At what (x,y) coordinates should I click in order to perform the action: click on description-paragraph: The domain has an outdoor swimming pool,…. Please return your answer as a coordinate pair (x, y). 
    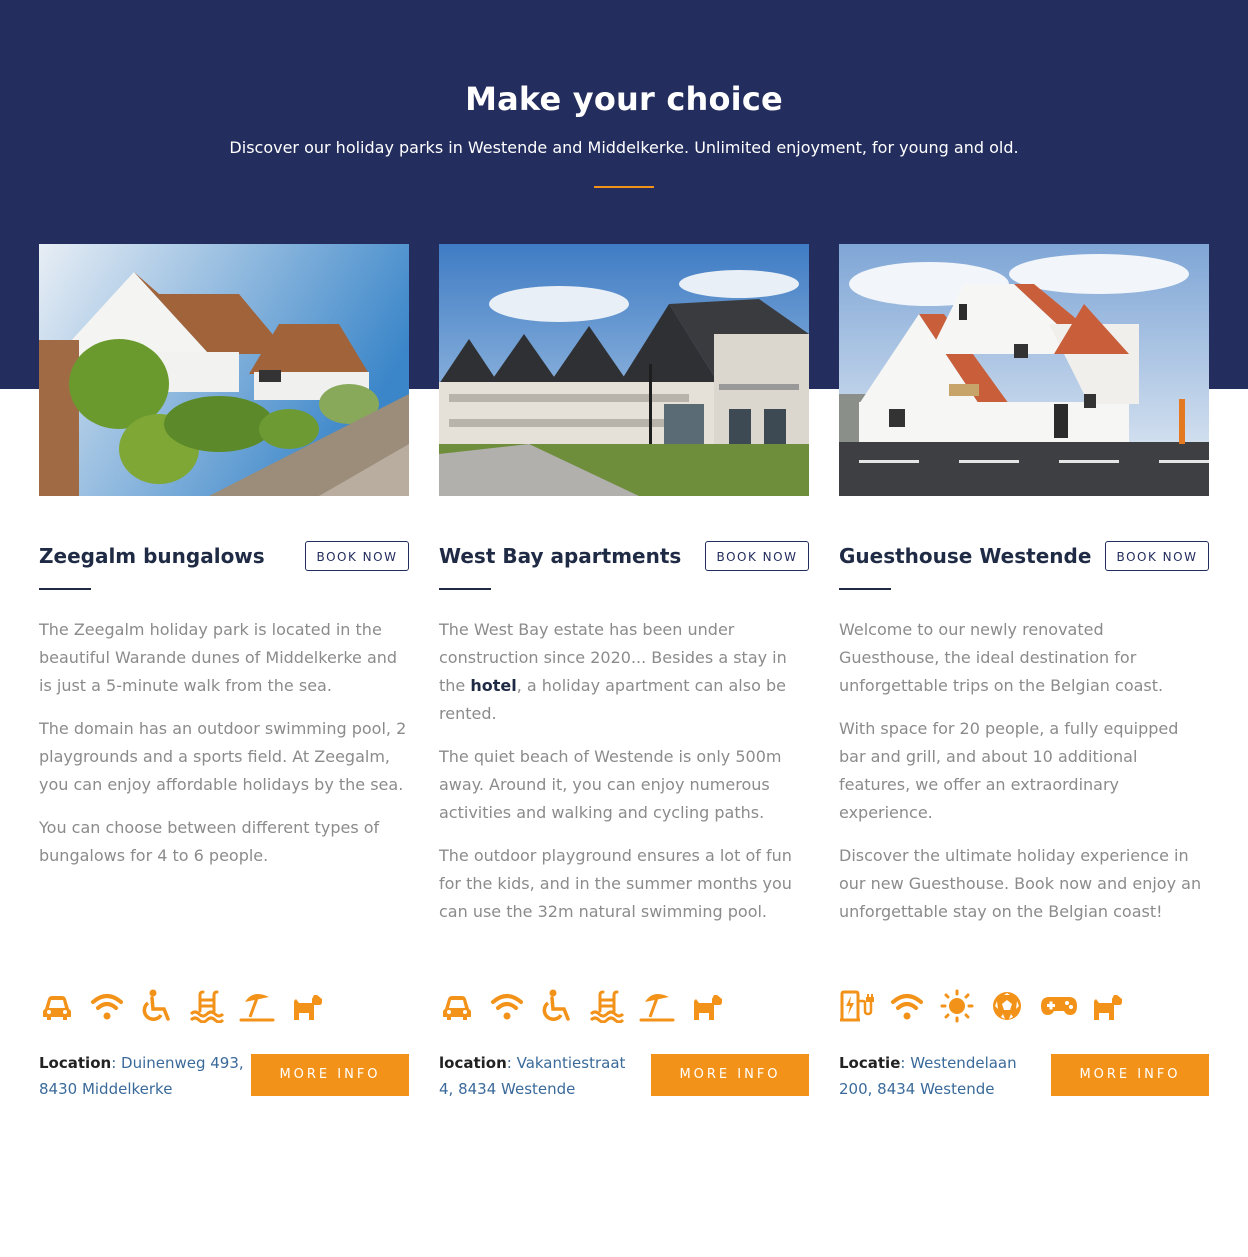
    Looking at the image, I should click on (223, 756).